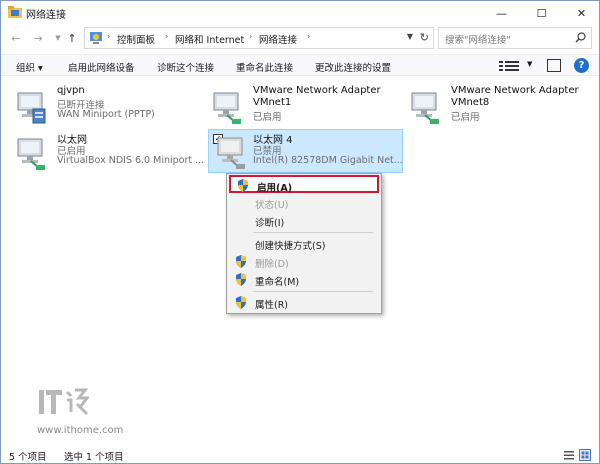 Image resolution: width=600 pixels, height=464 pixels. Describe the element at coordinates (38, 38) in the screenshot. I see `forward-arrow-icon: →` at that location.